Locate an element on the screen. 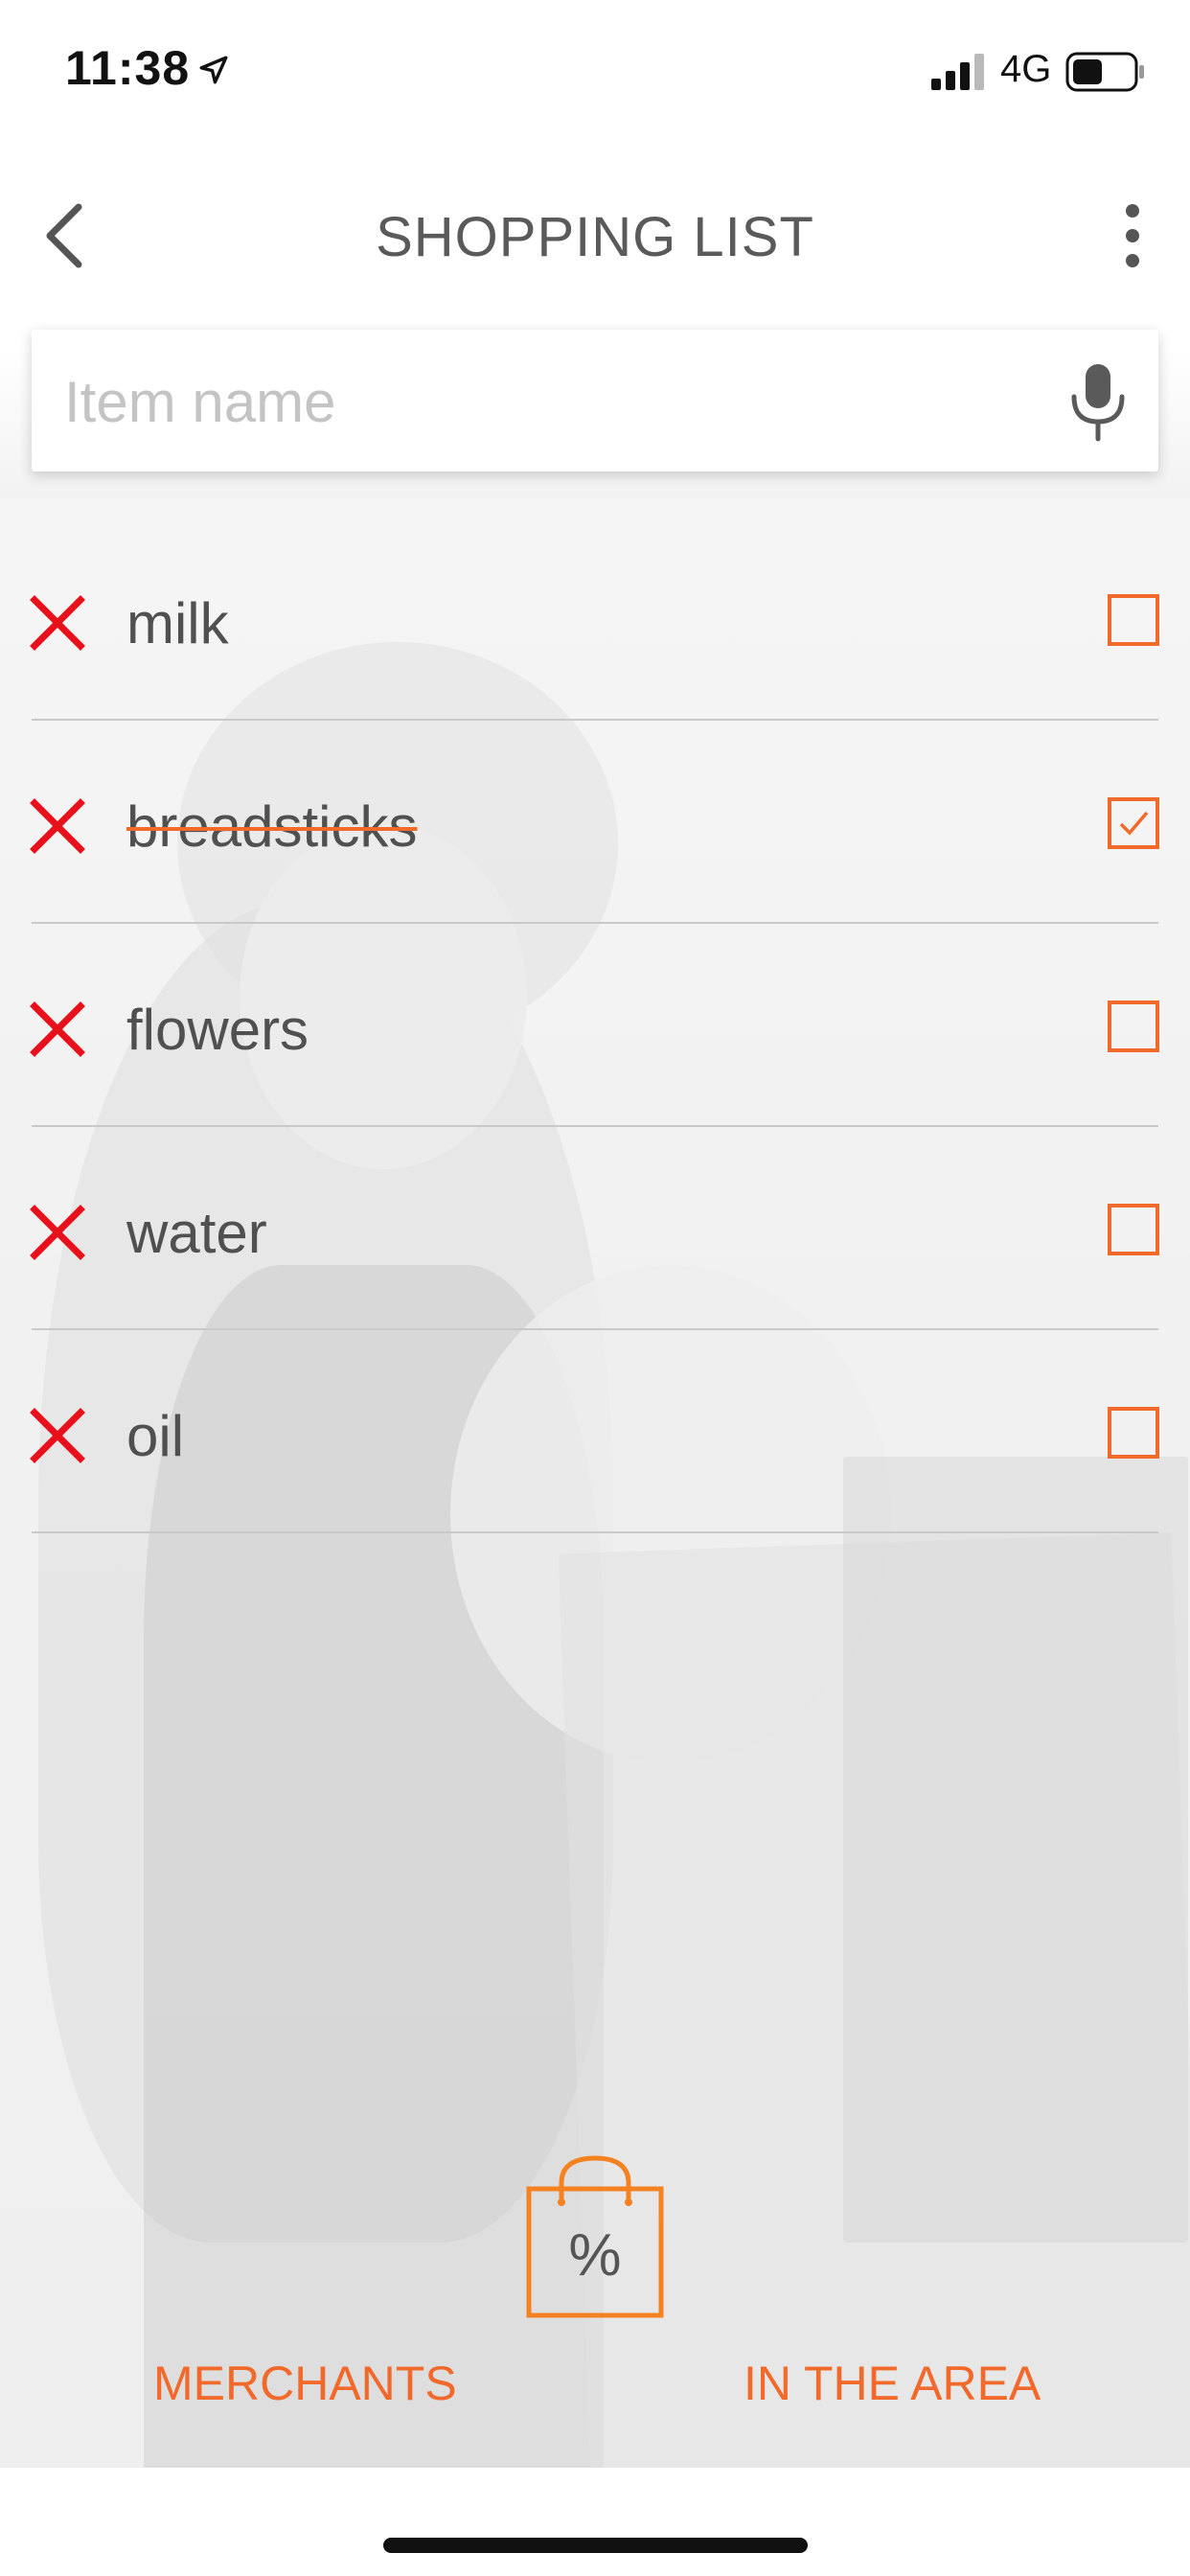 This screenshot has height=2576, width=1190. signal-icon is located at coordinates (958, 72).